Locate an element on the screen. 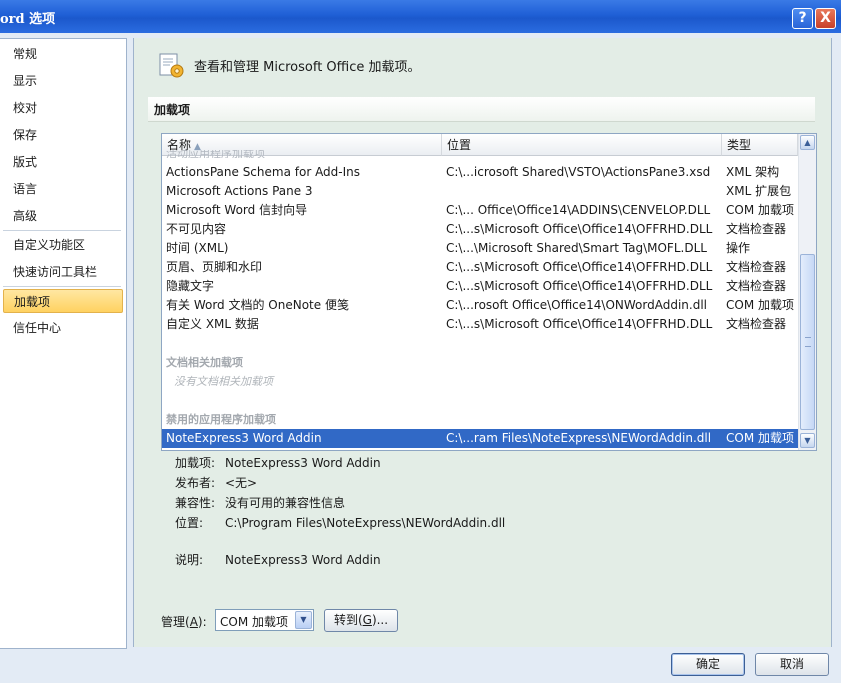 This screenshot has height=683, width=841. scroll-up-button: ▲ is located at coordinates (807, 142).